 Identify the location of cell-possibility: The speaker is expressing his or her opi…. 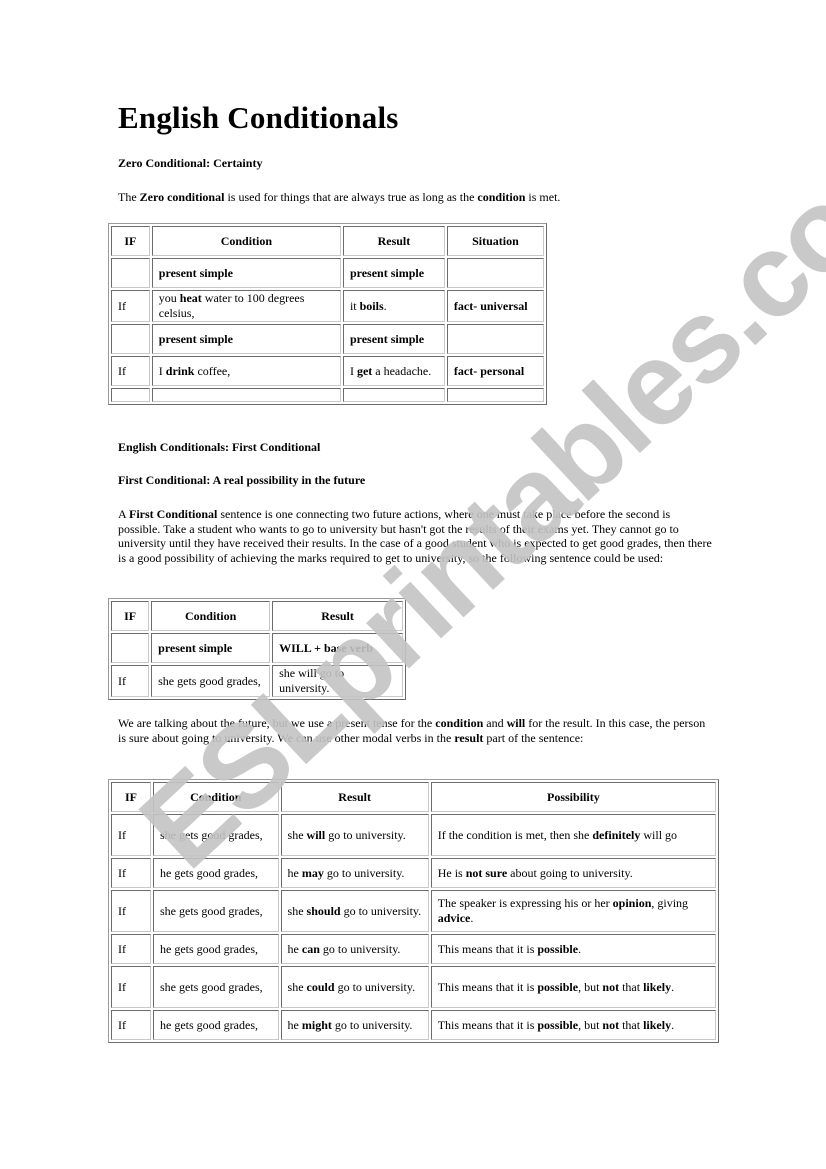
(573, 911).